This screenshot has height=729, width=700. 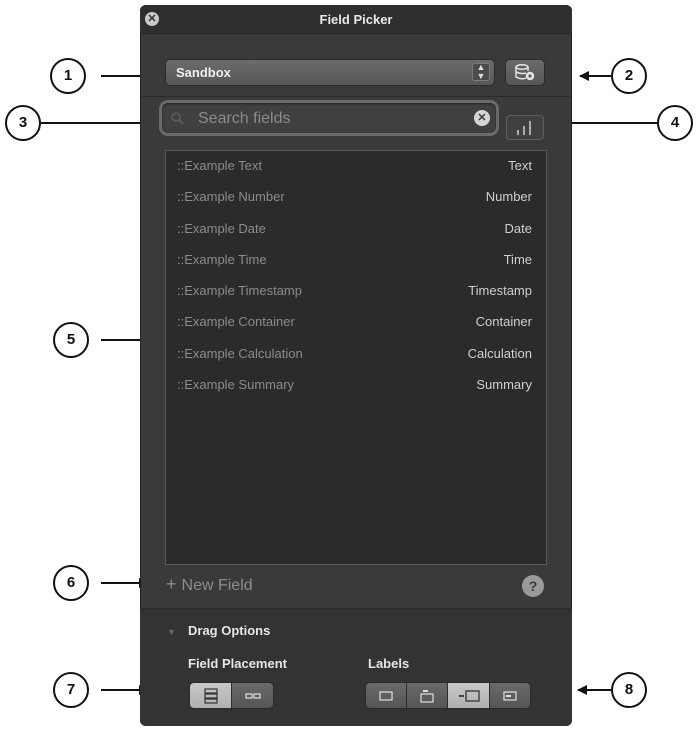 What do you see at coordinates (68, 76) in the screenshot?
I see `callout-1: 1` at bounding box center [68, 76].